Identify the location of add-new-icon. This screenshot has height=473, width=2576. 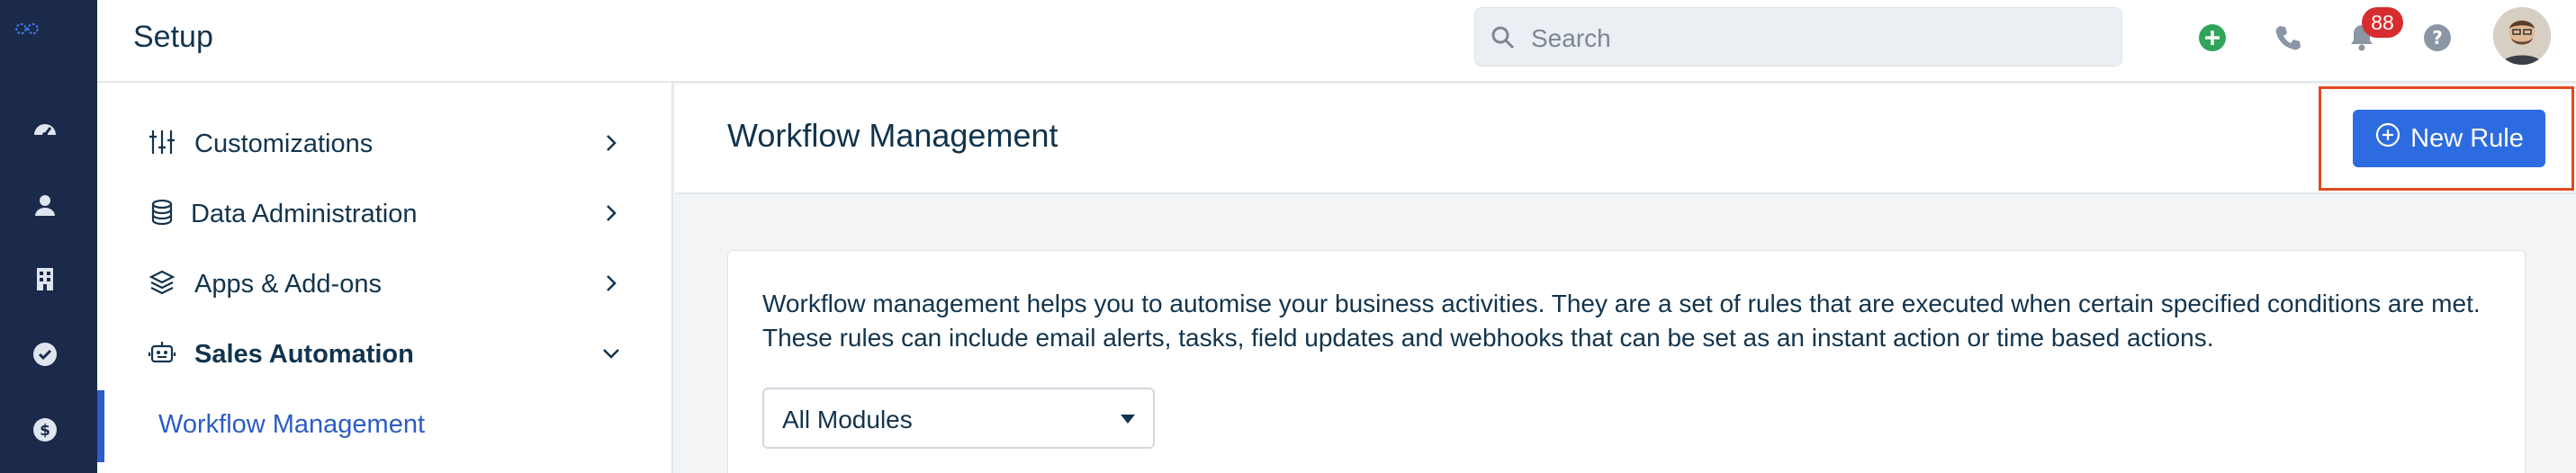
(2212, 38).